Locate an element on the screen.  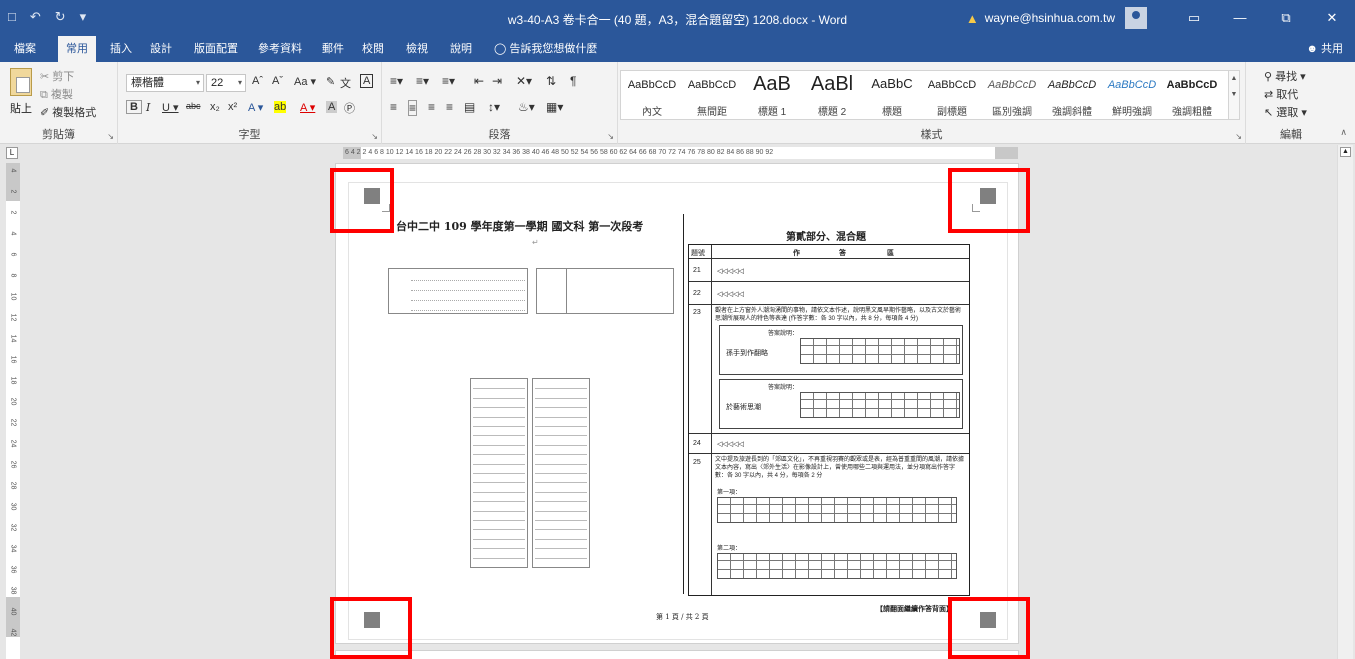
tell-me-box: ◯ 告訴我您想做什麼 is located at coordinates (545, 49).